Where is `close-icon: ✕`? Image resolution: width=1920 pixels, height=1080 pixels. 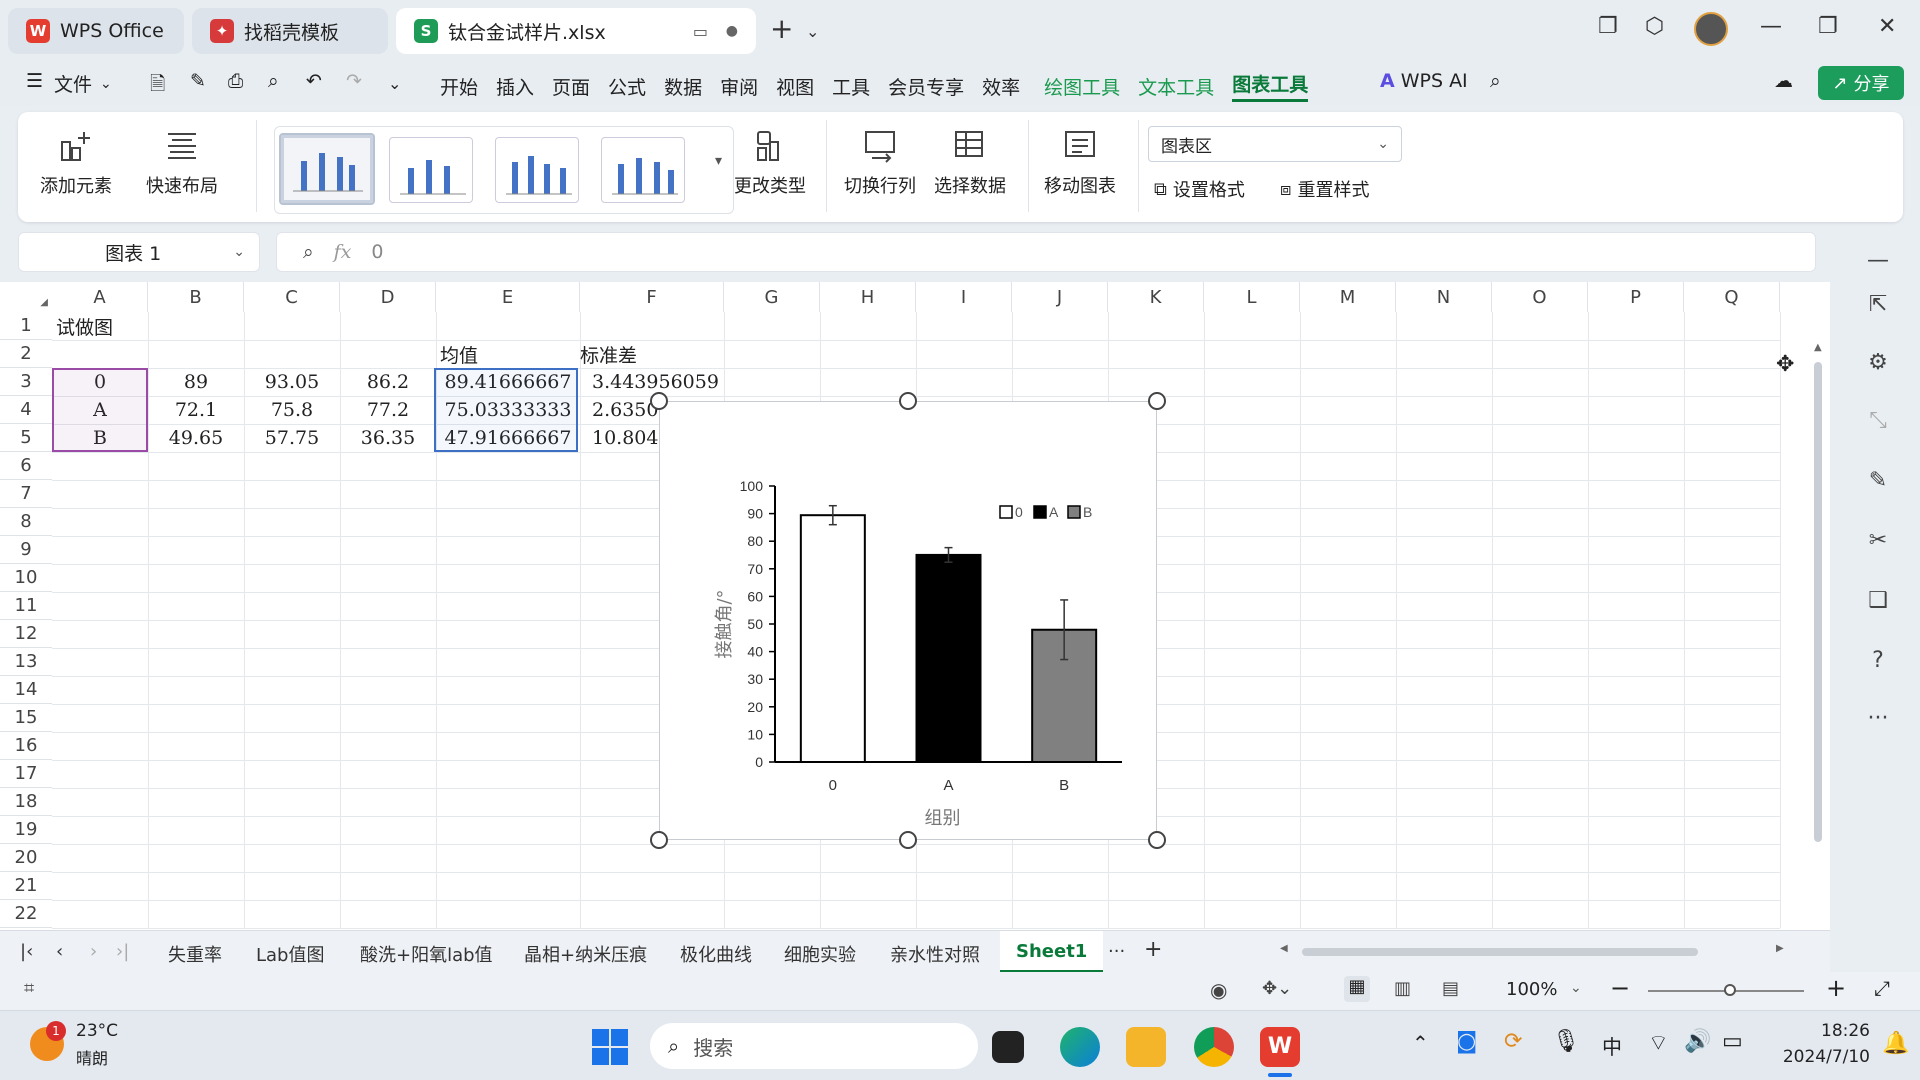 close-icon: ✕ is located at coordinates (1887, 26).